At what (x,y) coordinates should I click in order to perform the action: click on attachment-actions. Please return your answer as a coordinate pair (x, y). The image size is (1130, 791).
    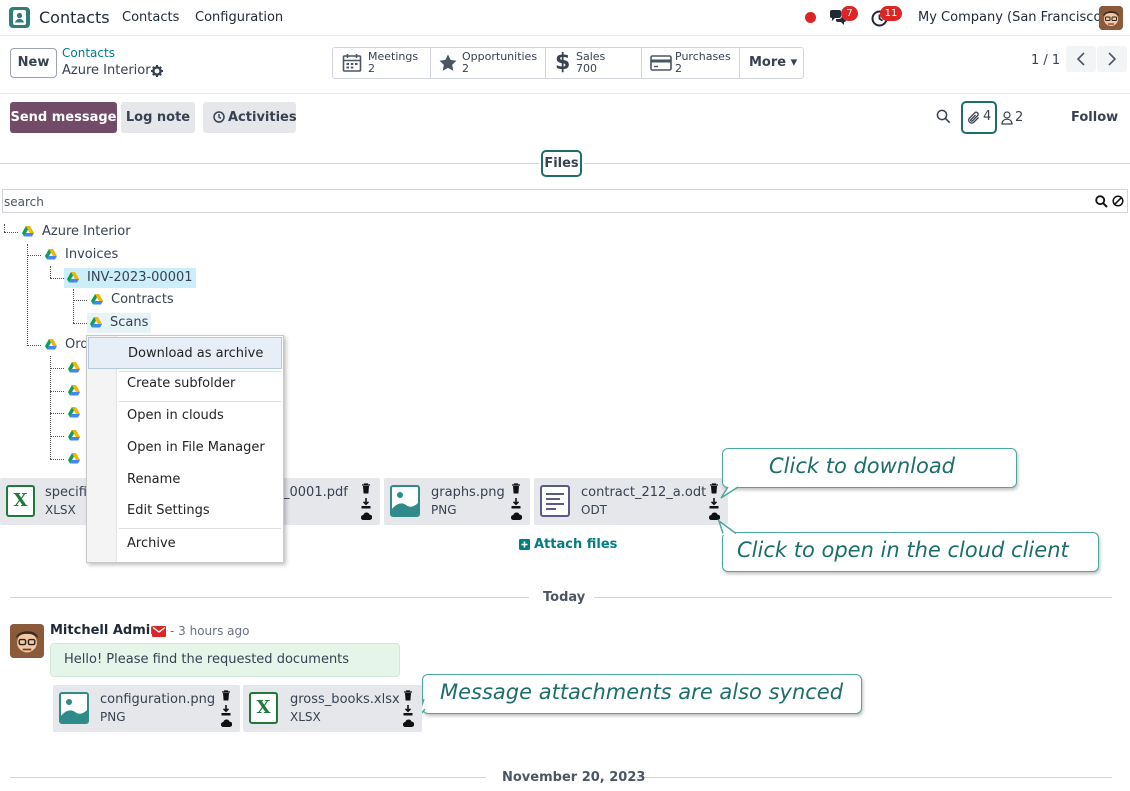
    Looking at the image, I should click on (409, 708).